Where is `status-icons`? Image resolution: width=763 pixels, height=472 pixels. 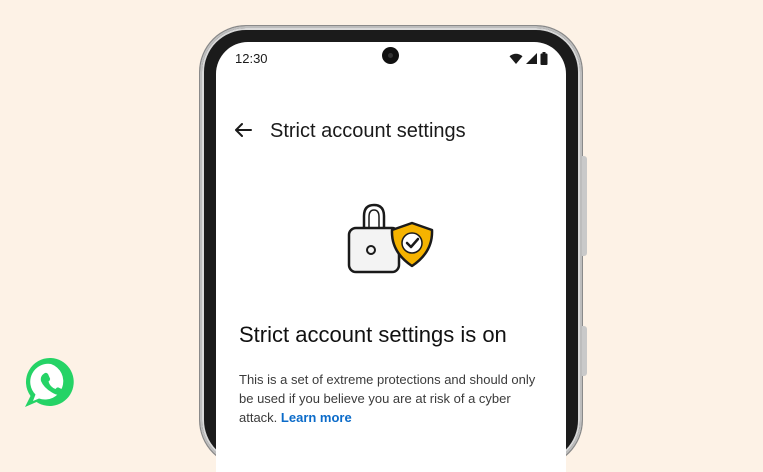
status-icons is located at coordinates (528, 58).